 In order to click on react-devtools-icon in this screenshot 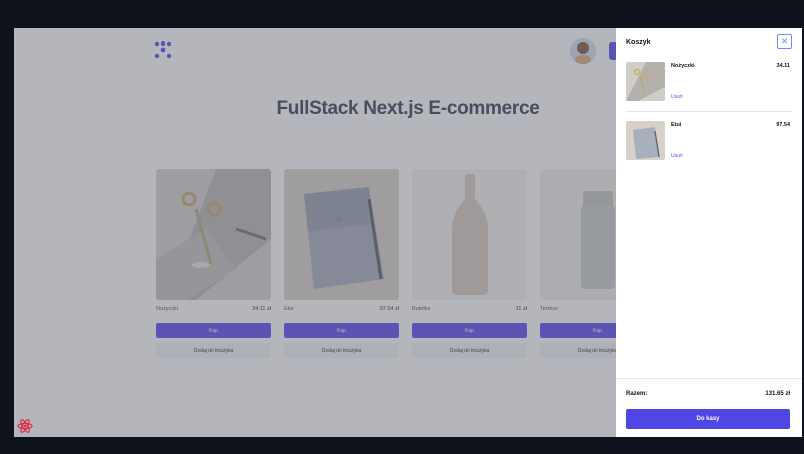, I will do `click(25, 426)`.